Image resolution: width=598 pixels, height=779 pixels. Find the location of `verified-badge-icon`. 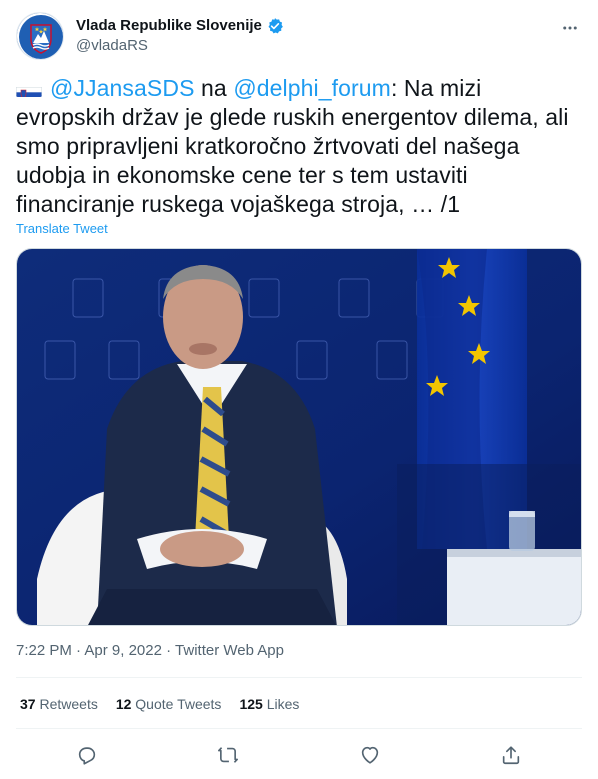

verified-badge-icon is located at coordinates (275, 26).